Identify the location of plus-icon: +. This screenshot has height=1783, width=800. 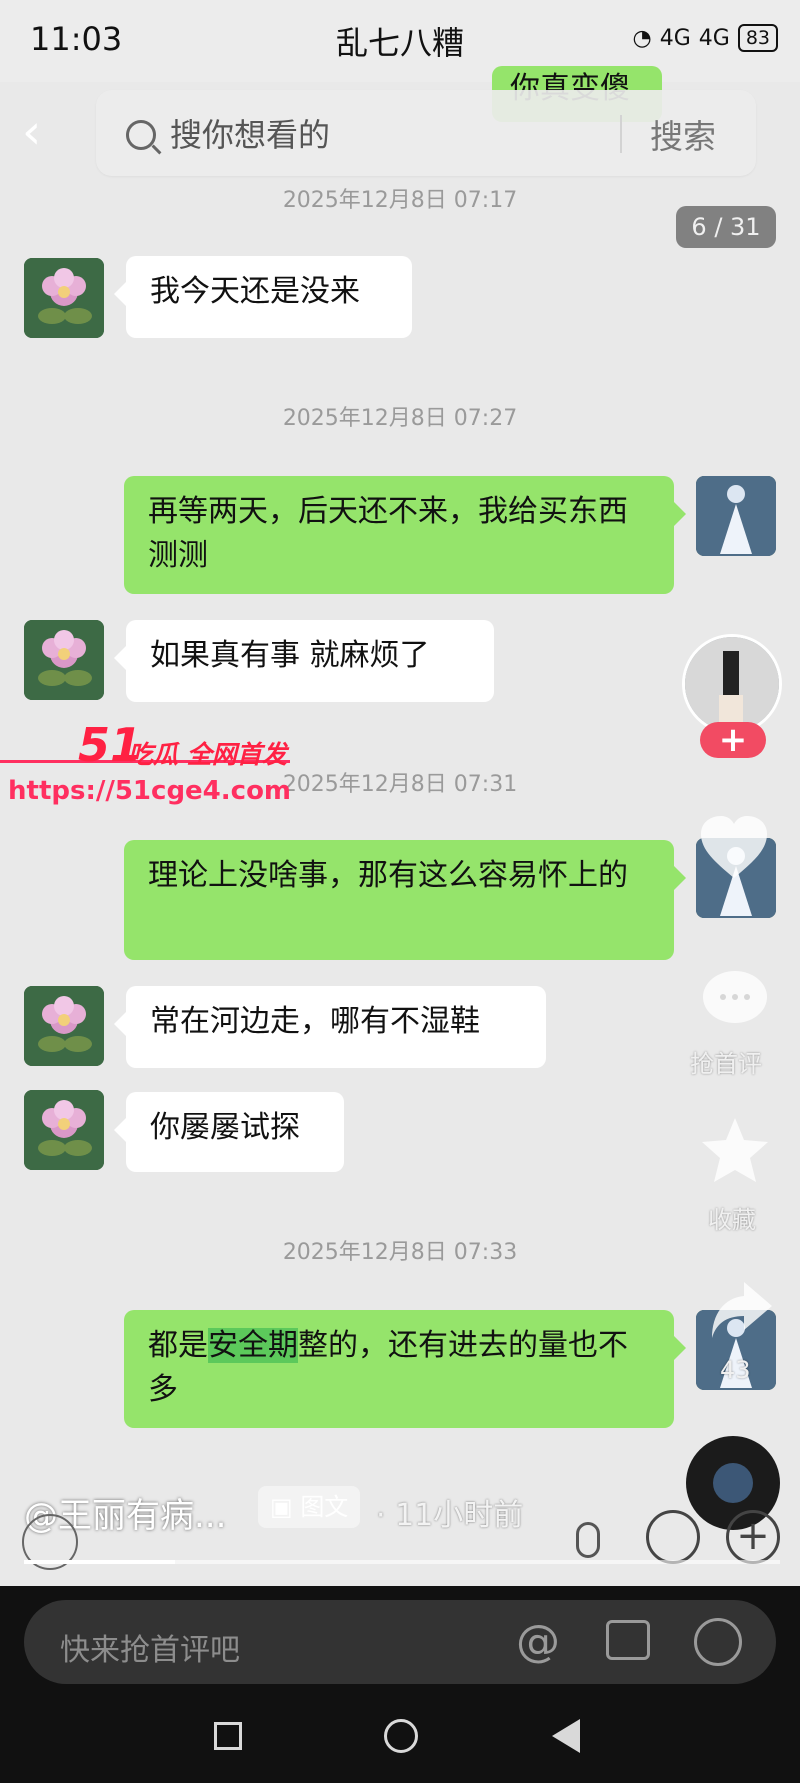
(753, 1537).